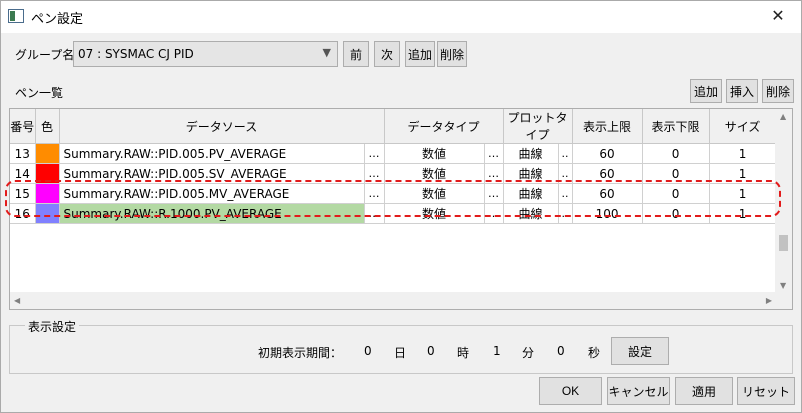  I want to click on apply-button: 適用, so click(704, 391).